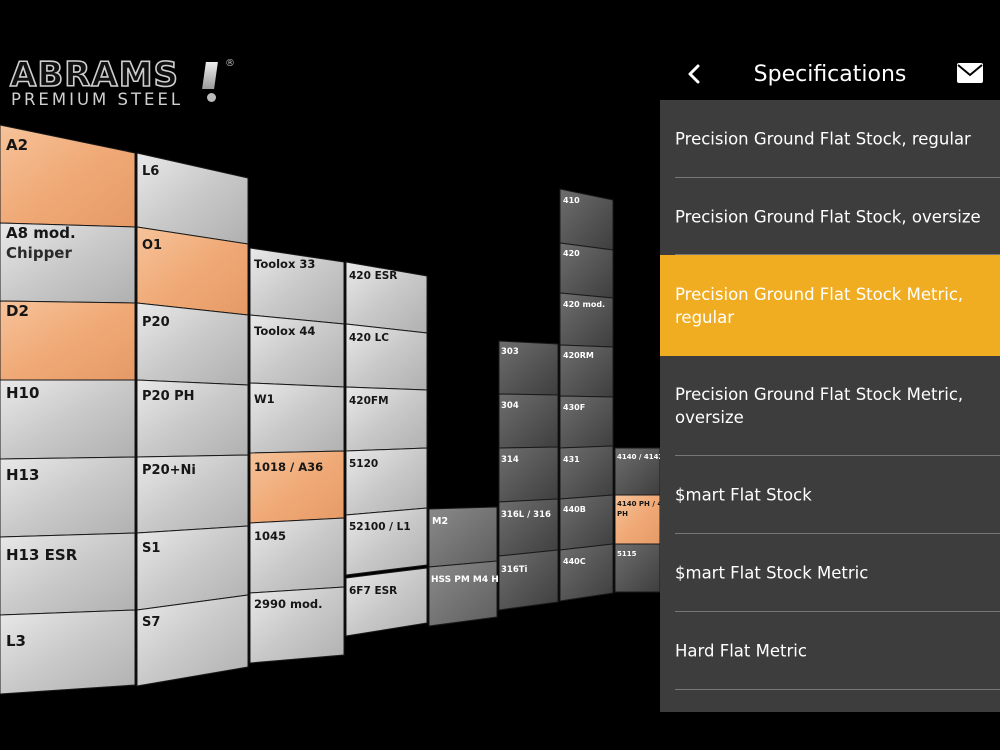 This screenshot has width=1000, height=750. Describe the element at coordinates (68, 176) in the screenshot. I see `grade-tile: A2` at that location.